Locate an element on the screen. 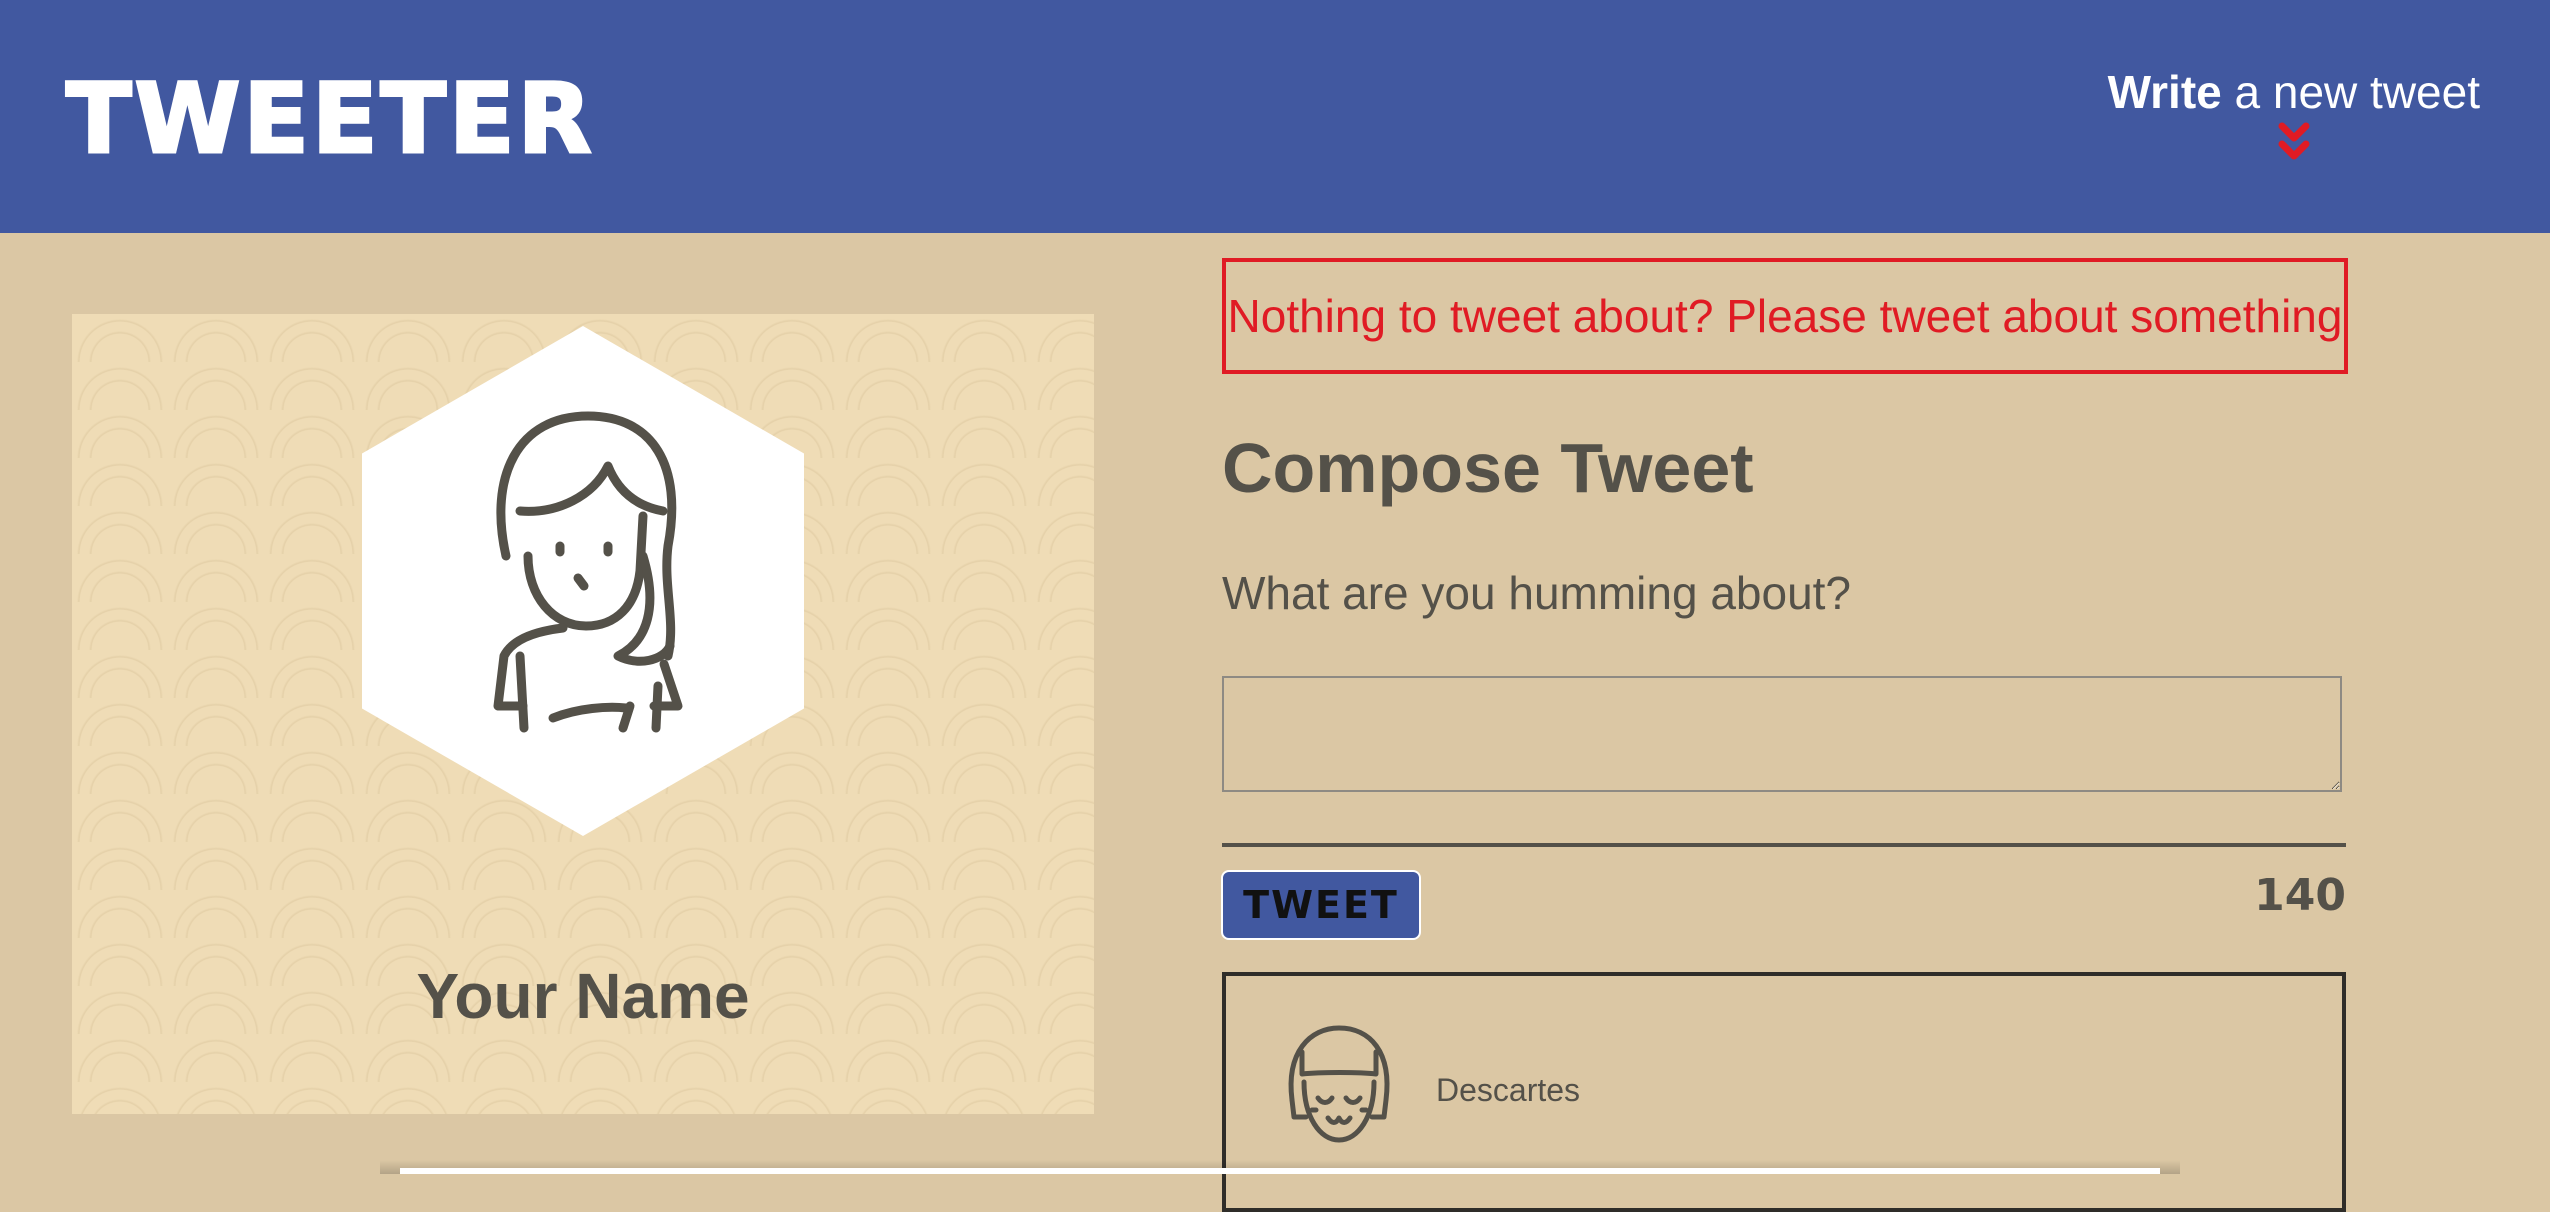 The height and width of the screenshot is (1212, 2550). brand-logo: TWEETER is located at coordinates (330, 119).